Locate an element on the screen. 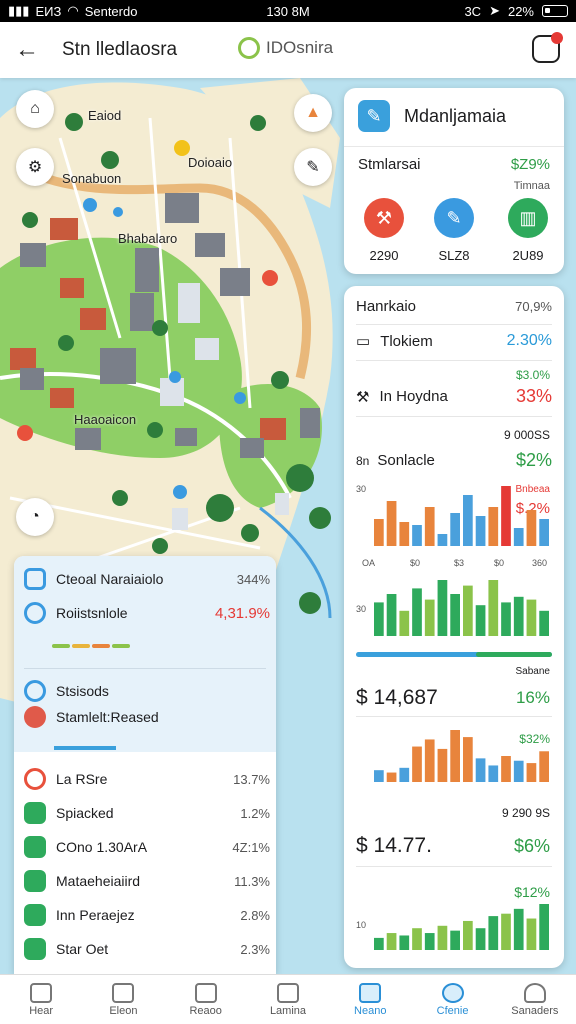 The height and width of the screenshot is (1024, 576). tool-button: ✎ is located at coordinates (313, 167).